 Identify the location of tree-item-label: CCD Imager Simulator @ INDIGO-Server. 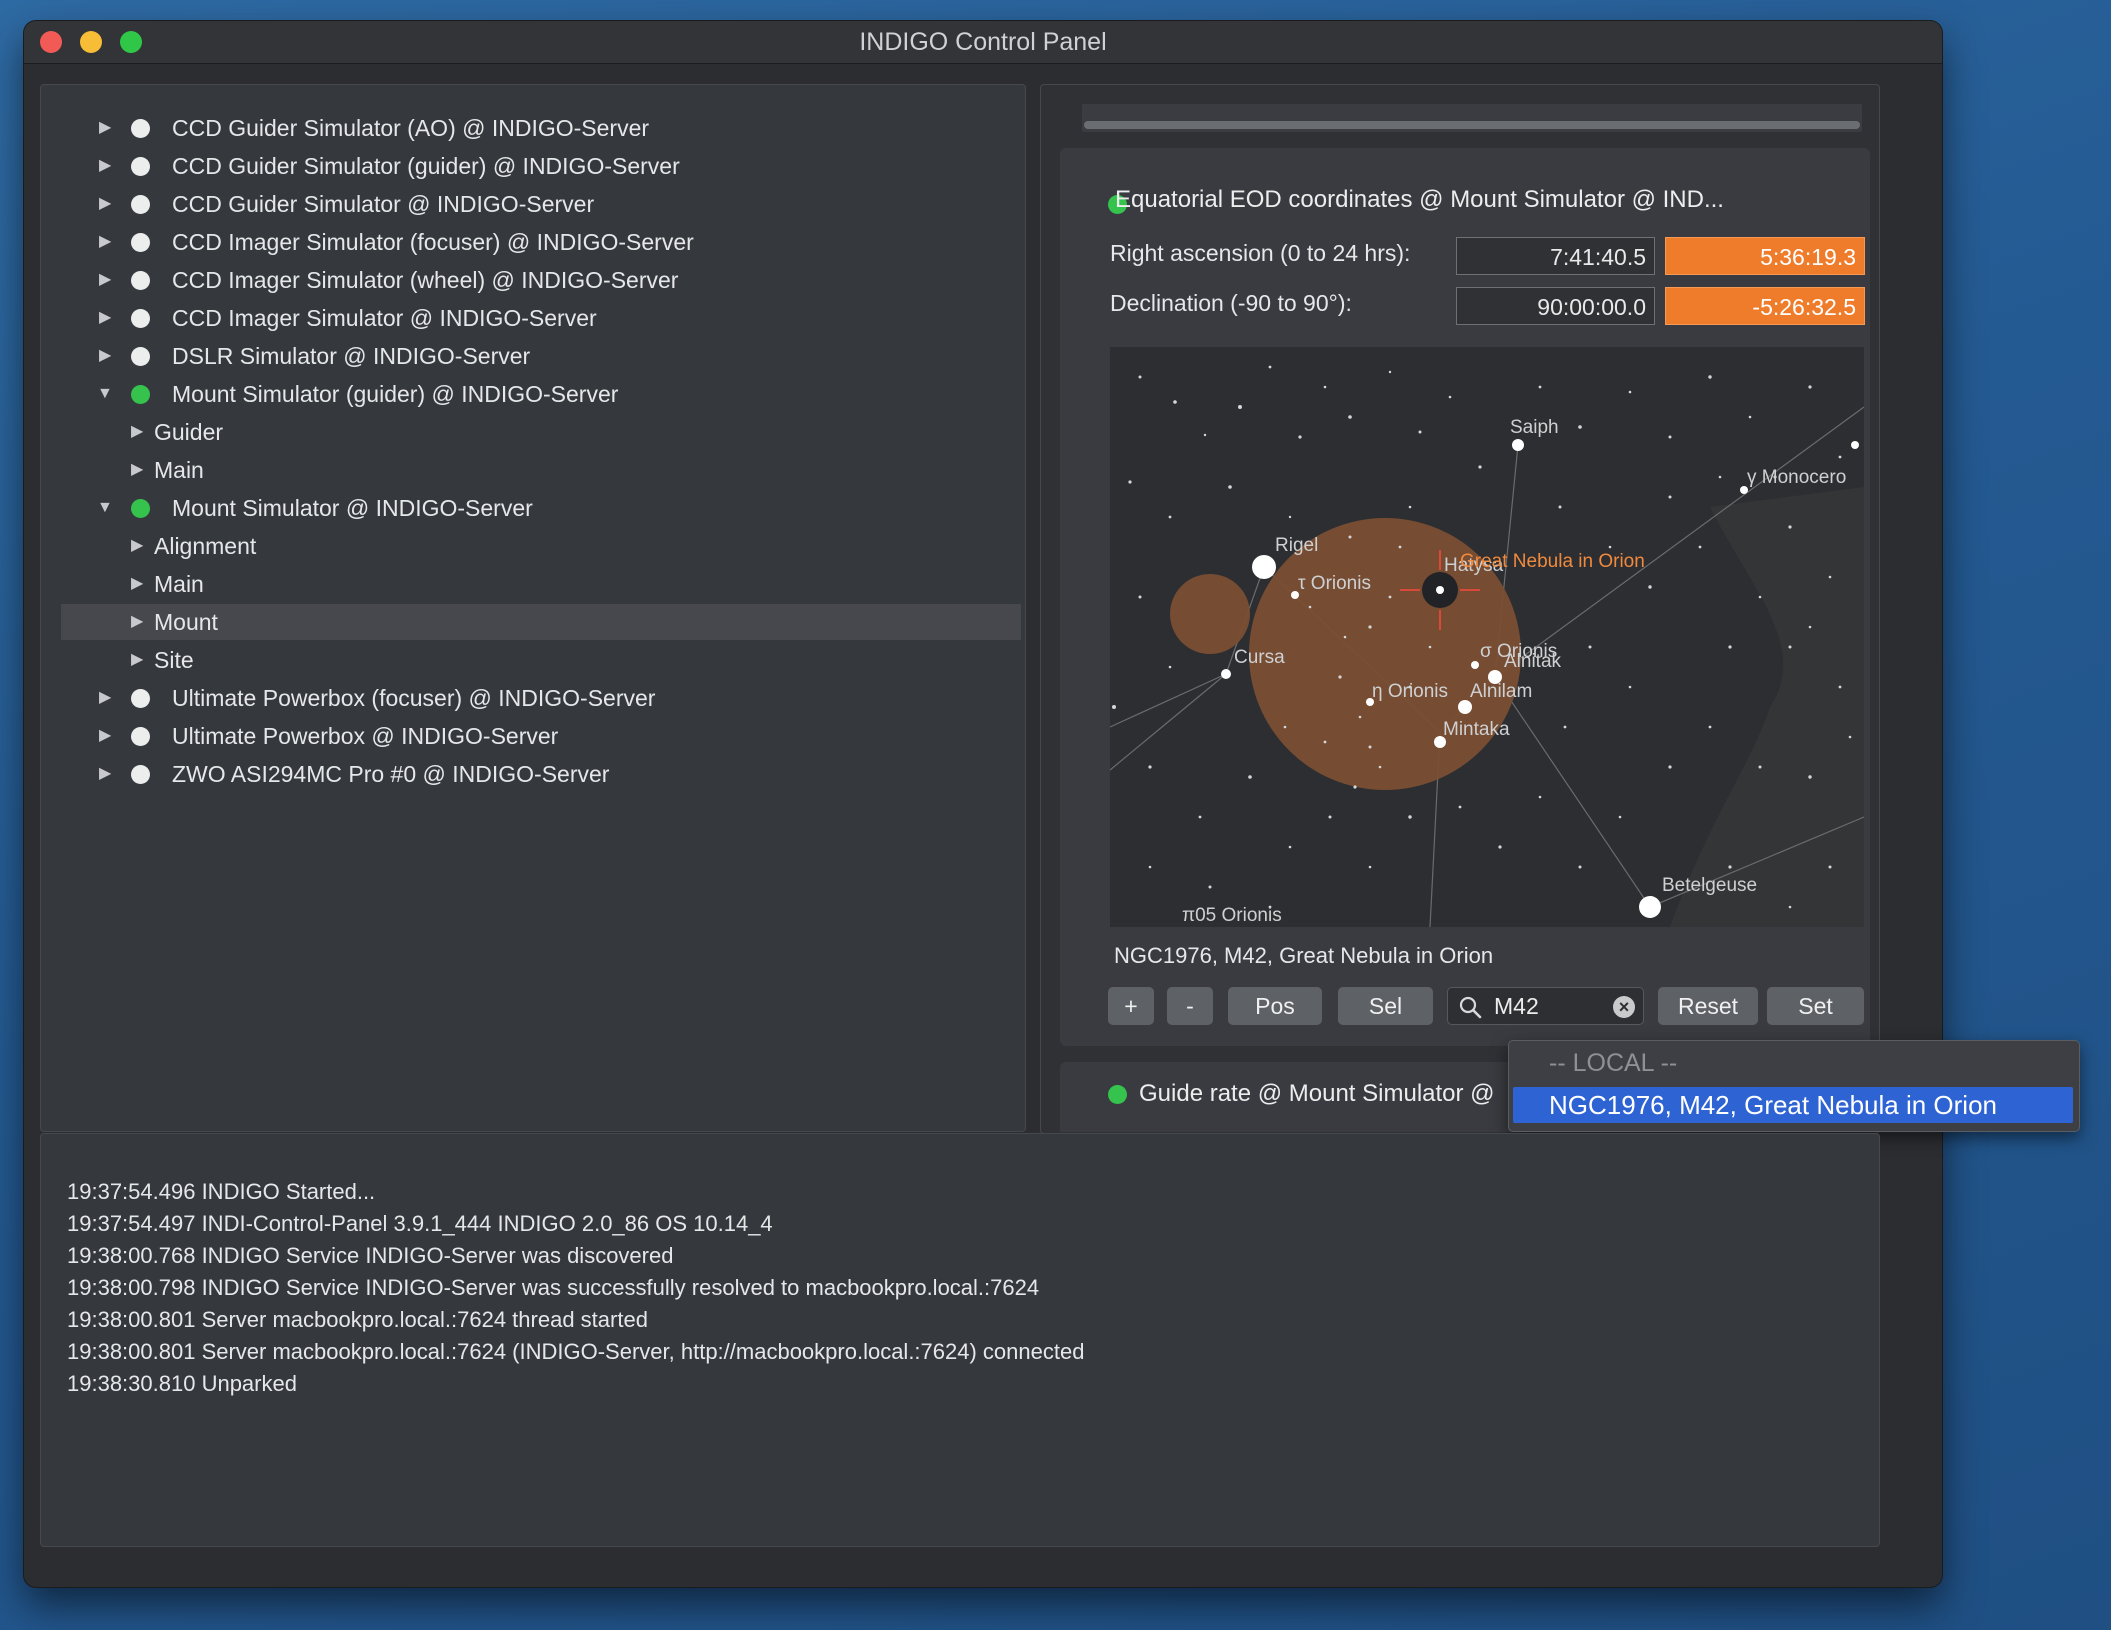
(384, 318).